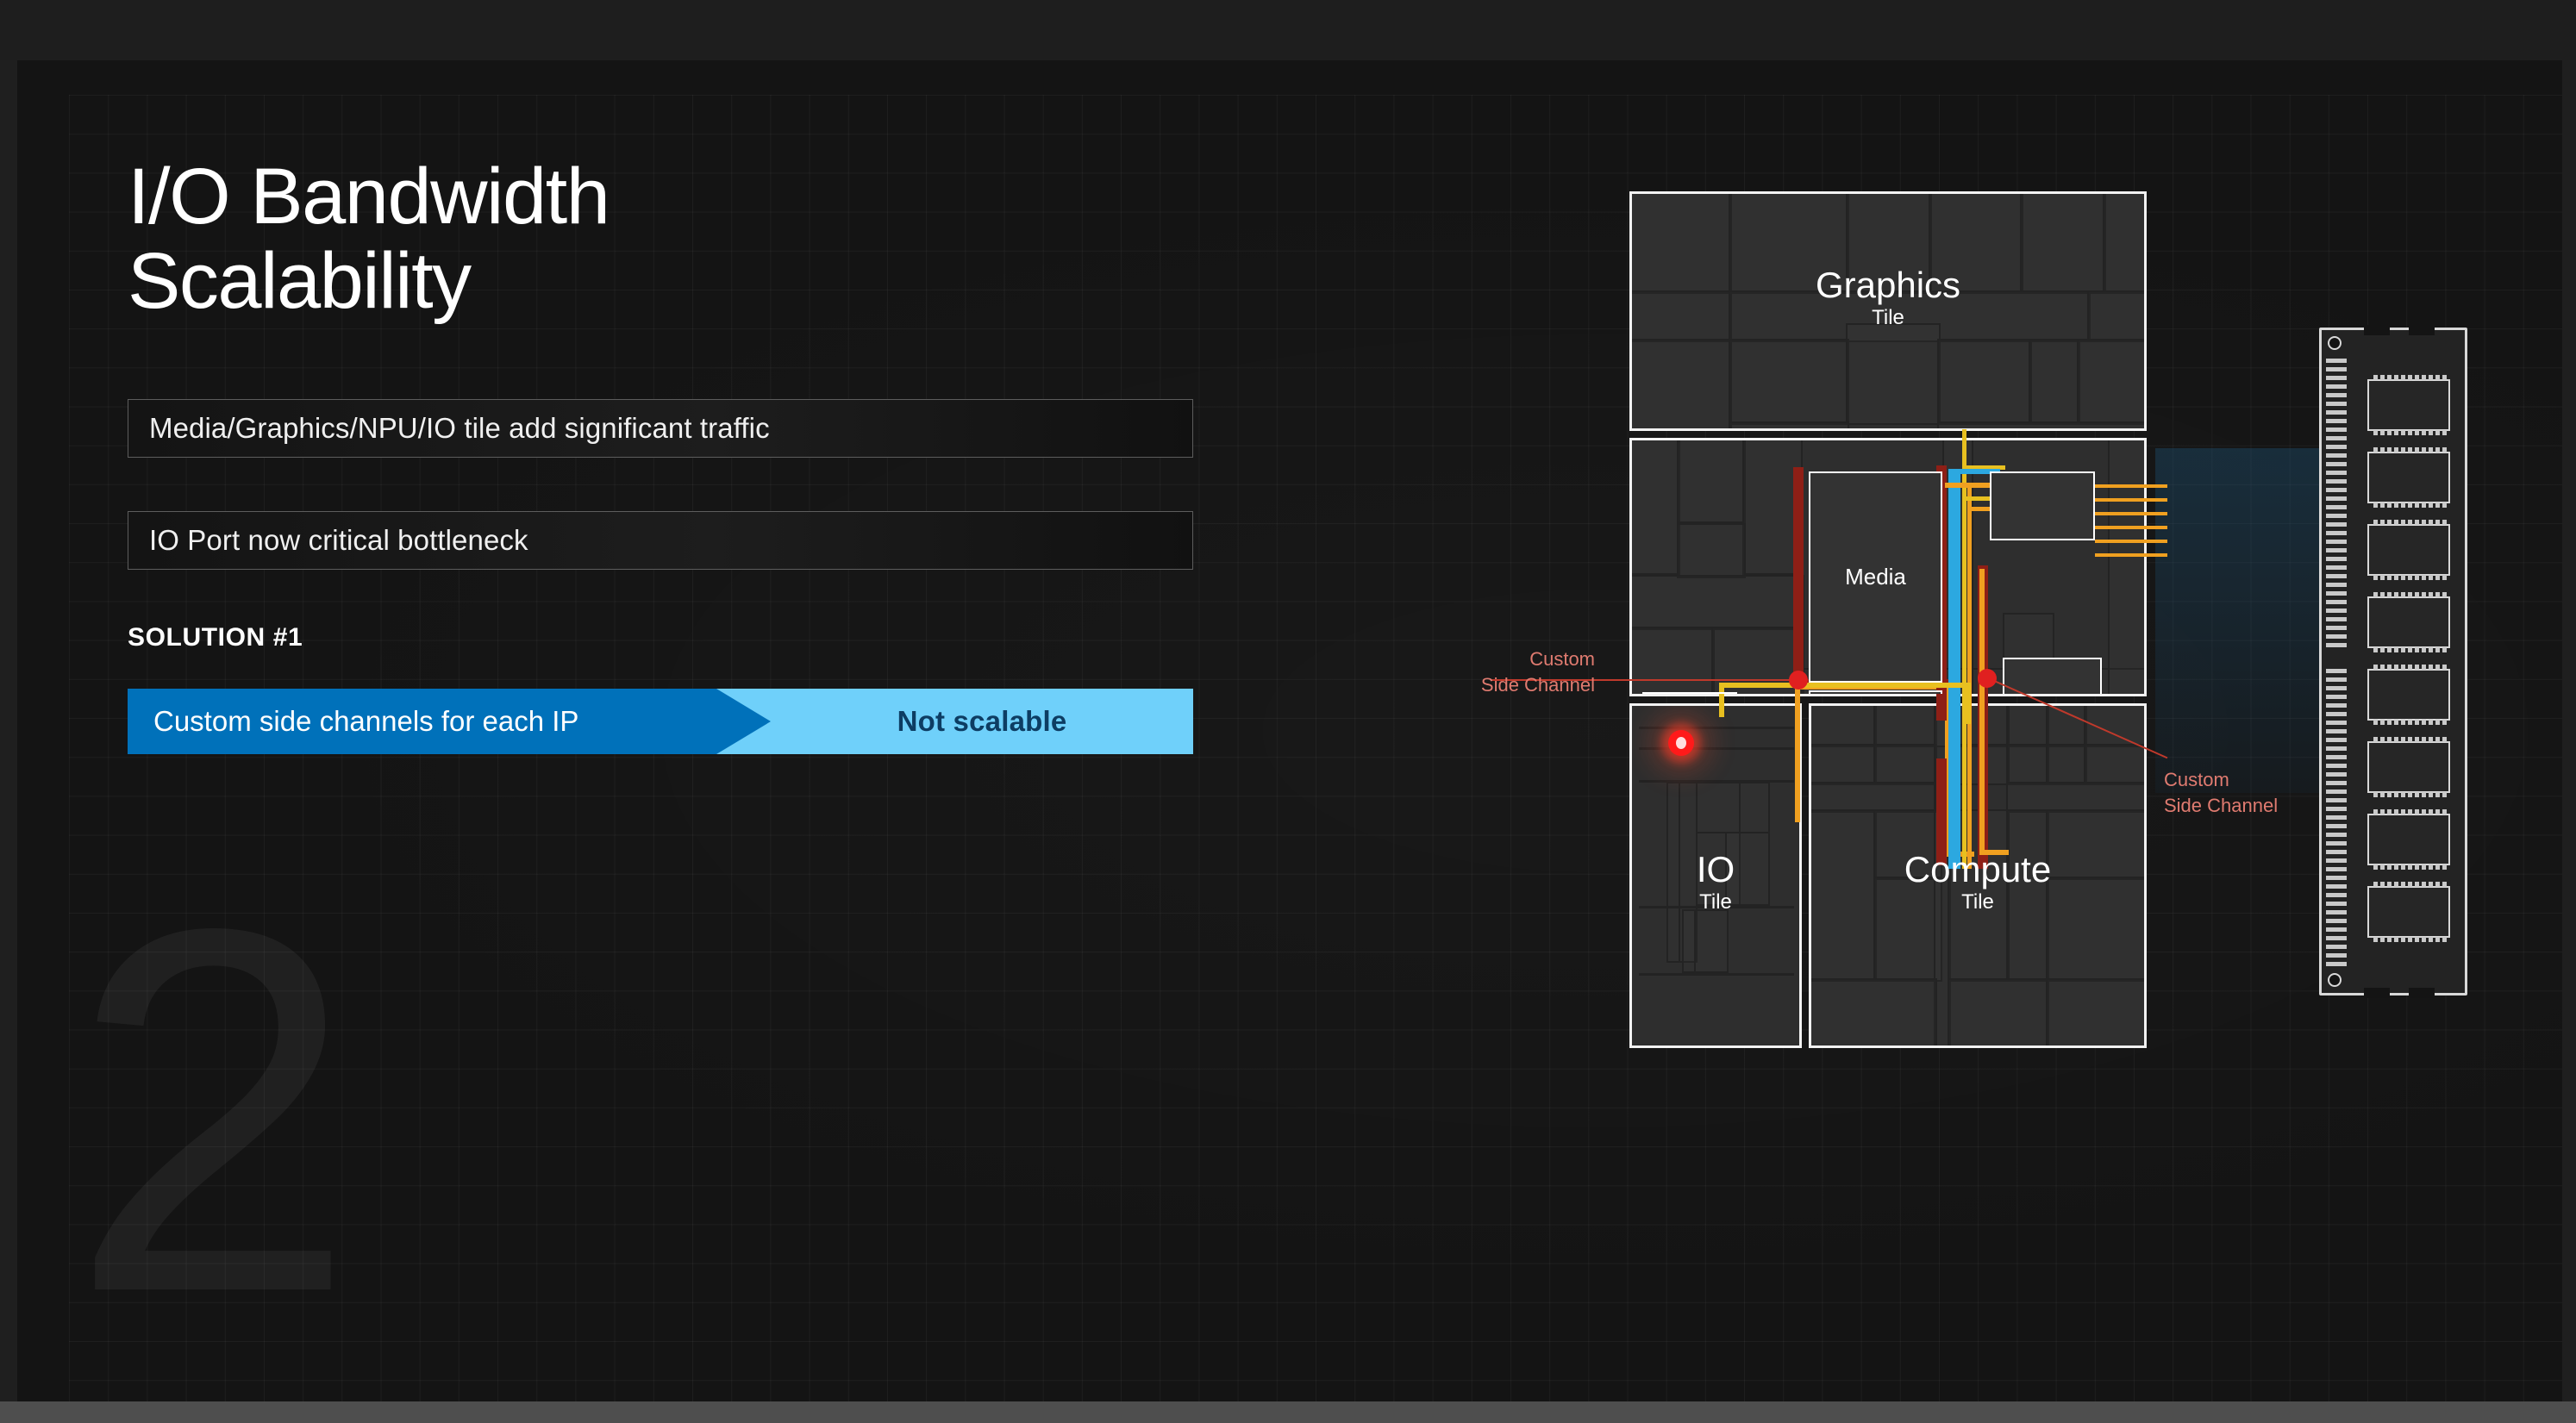 The height and width of the screenshot is (1423, 2576). Describe the element at coordinates (2052, 696) in the screenshot. I see `ip-block-npu-label: NPU` at that location.